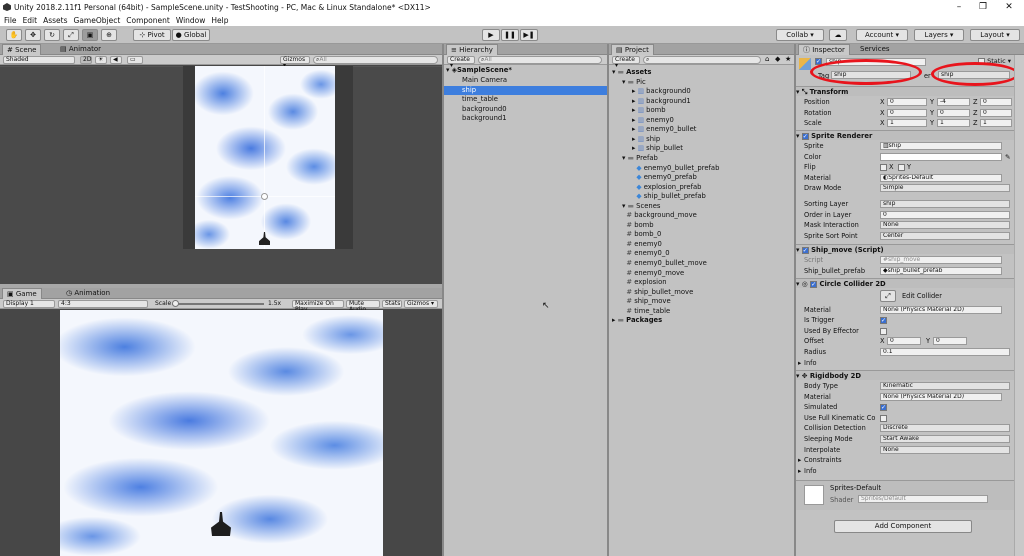 The height and width of the screenshot is (556, 1024). I want to click on step-button: ▶❚, so click(529, 35).